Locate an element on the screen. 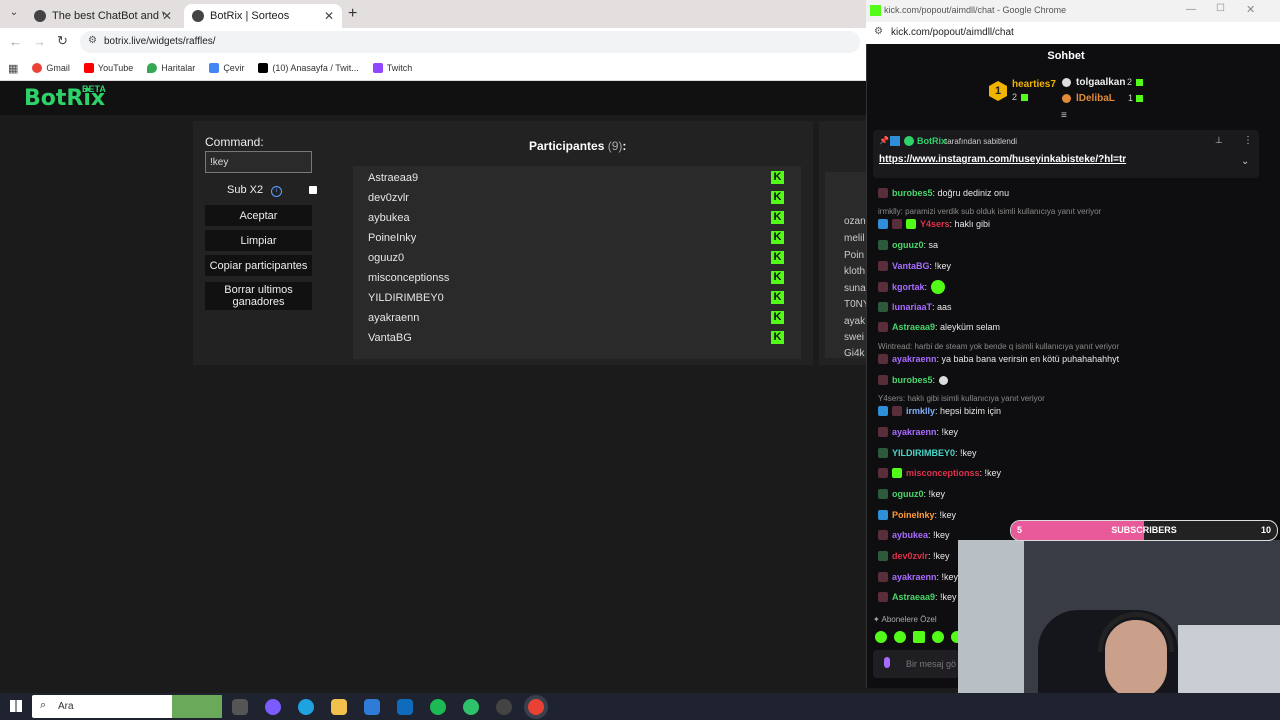 The image size is (1280, 720). tab-chatbot: The best ChatBot and Widgets ✕ is located at coordinates (103, 16).